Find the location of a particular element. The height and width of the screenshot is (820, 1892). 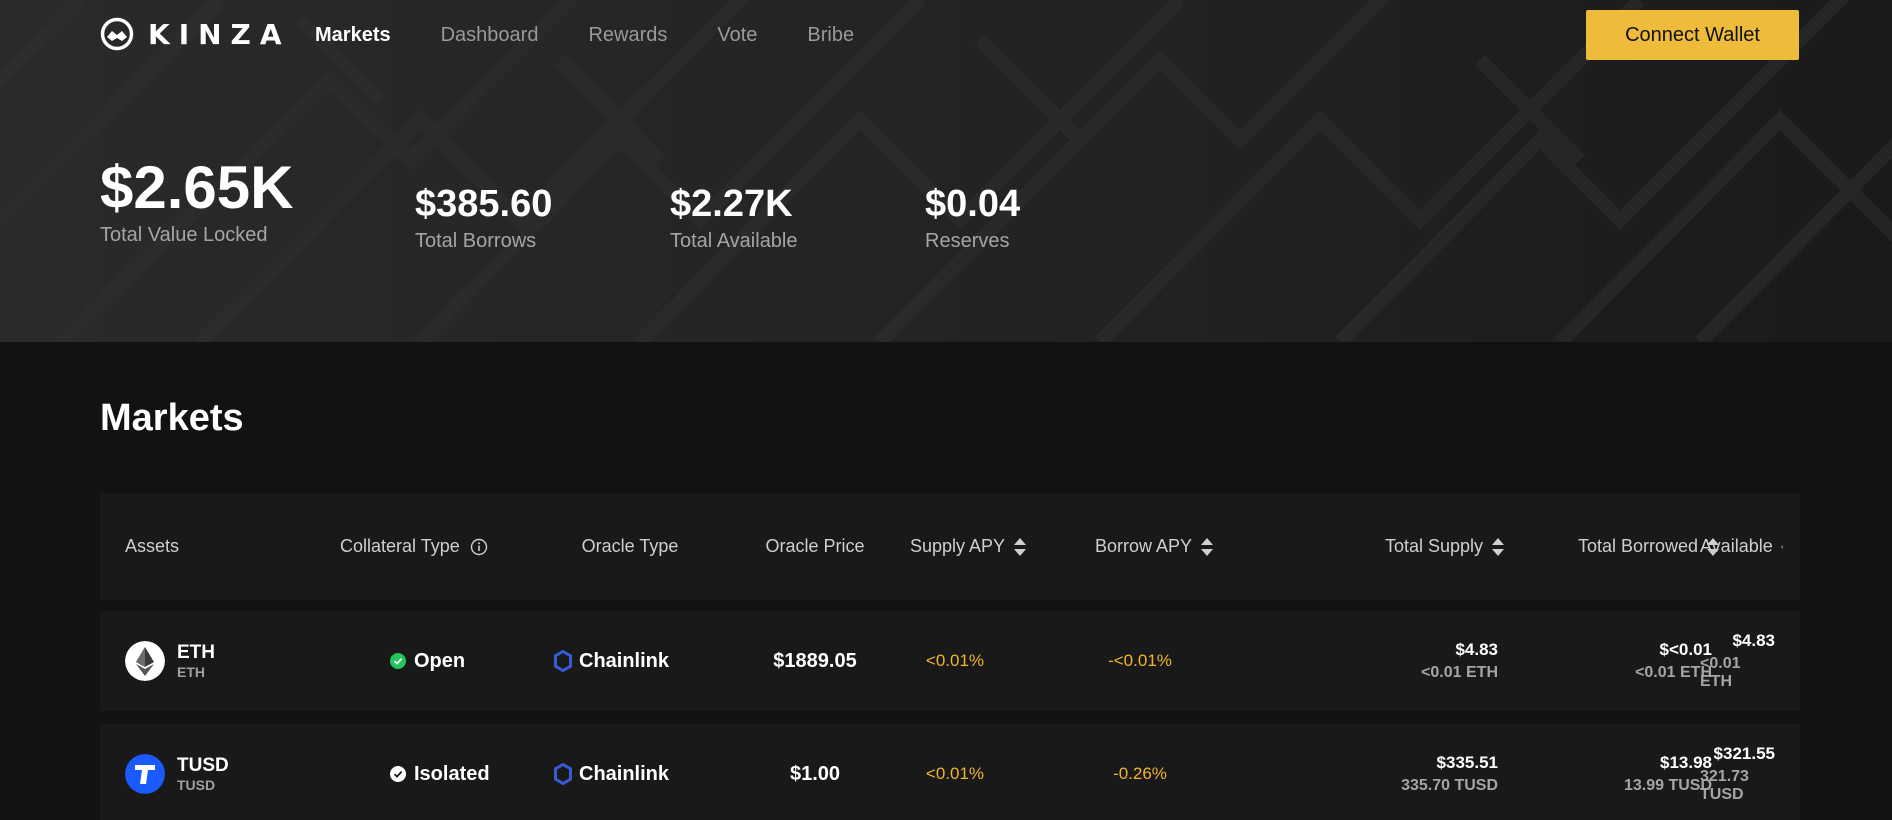

kinza-logo-icon is located at coordinates (117, 34).